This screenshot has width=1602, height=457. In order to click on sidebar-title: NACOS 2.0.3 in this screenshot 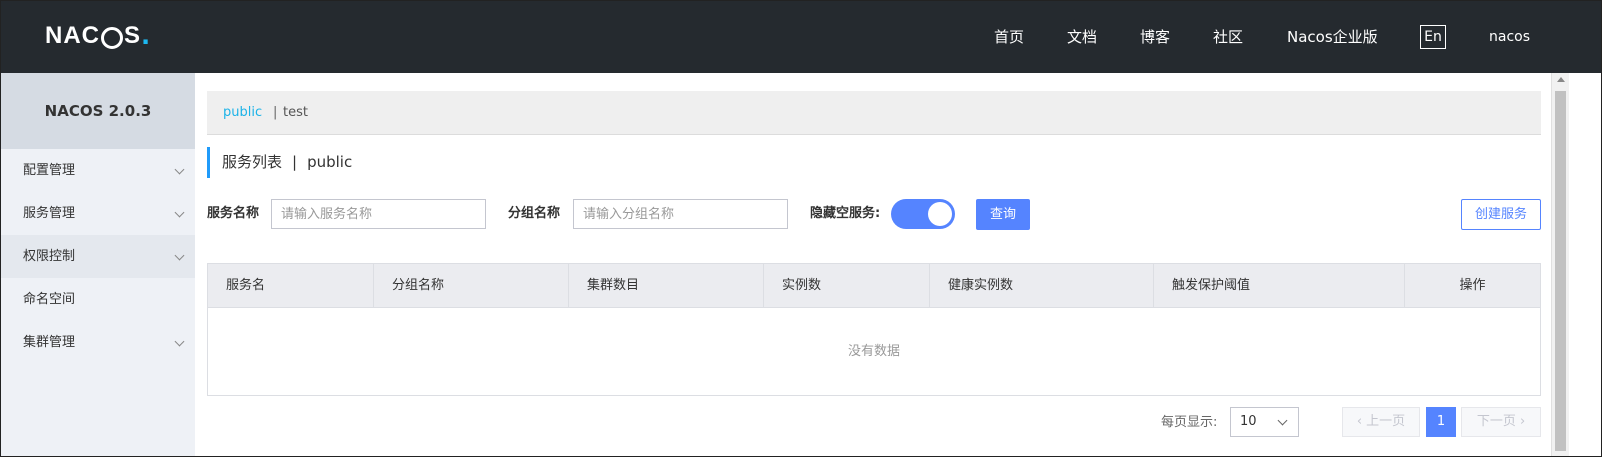, I will do `click(98, 111)`.